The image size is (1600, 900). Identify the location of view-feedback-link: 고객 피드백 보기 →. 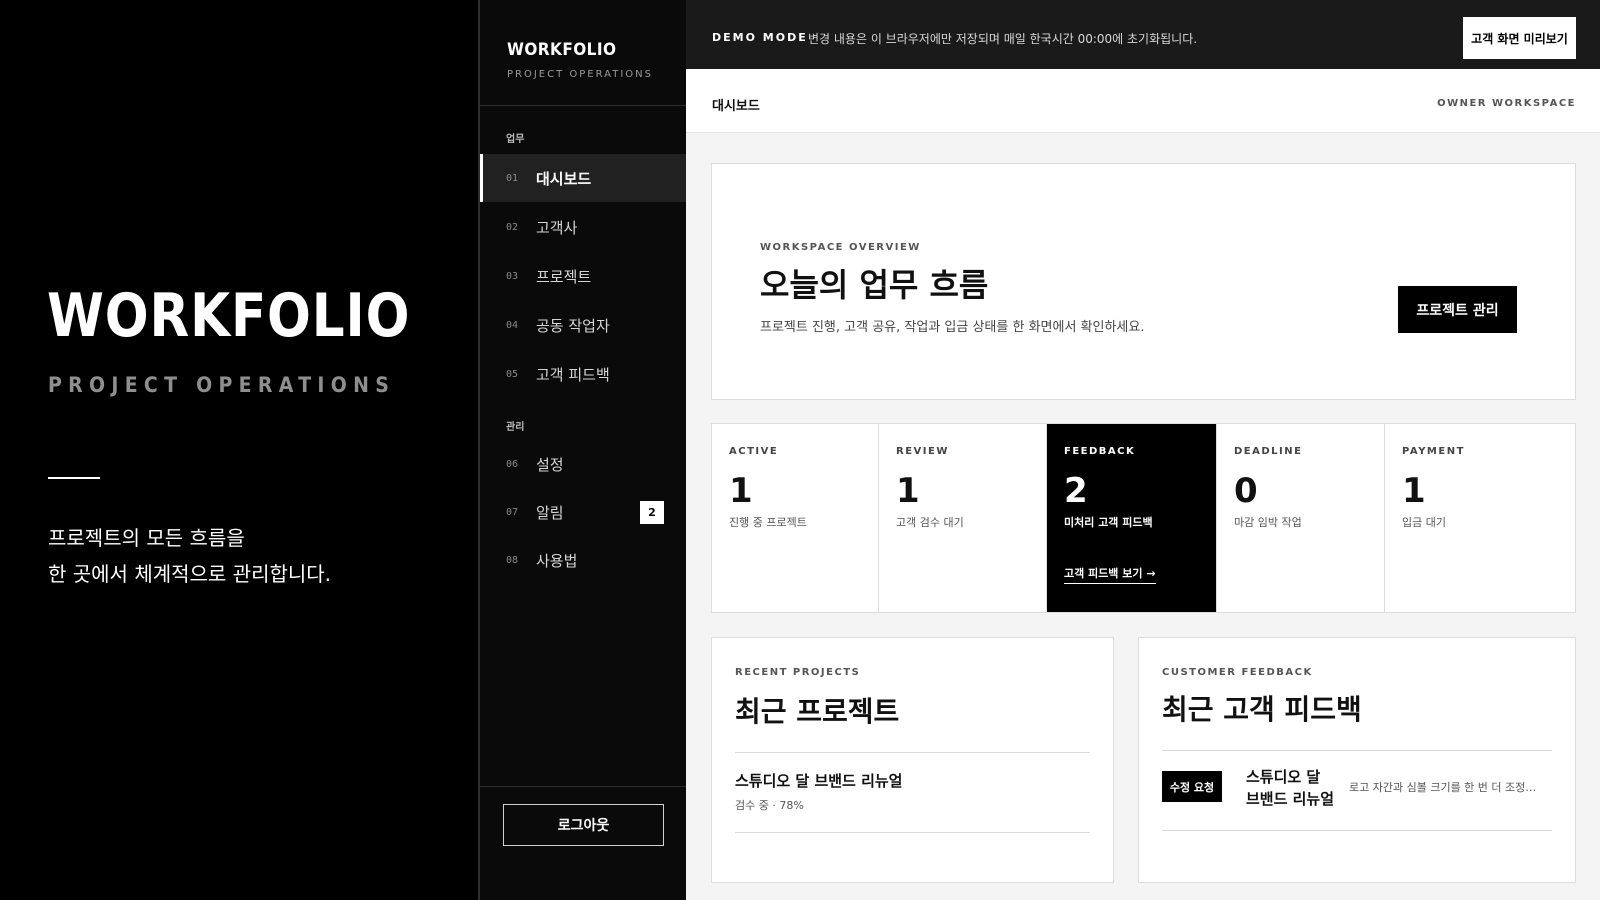
(1110, 574).